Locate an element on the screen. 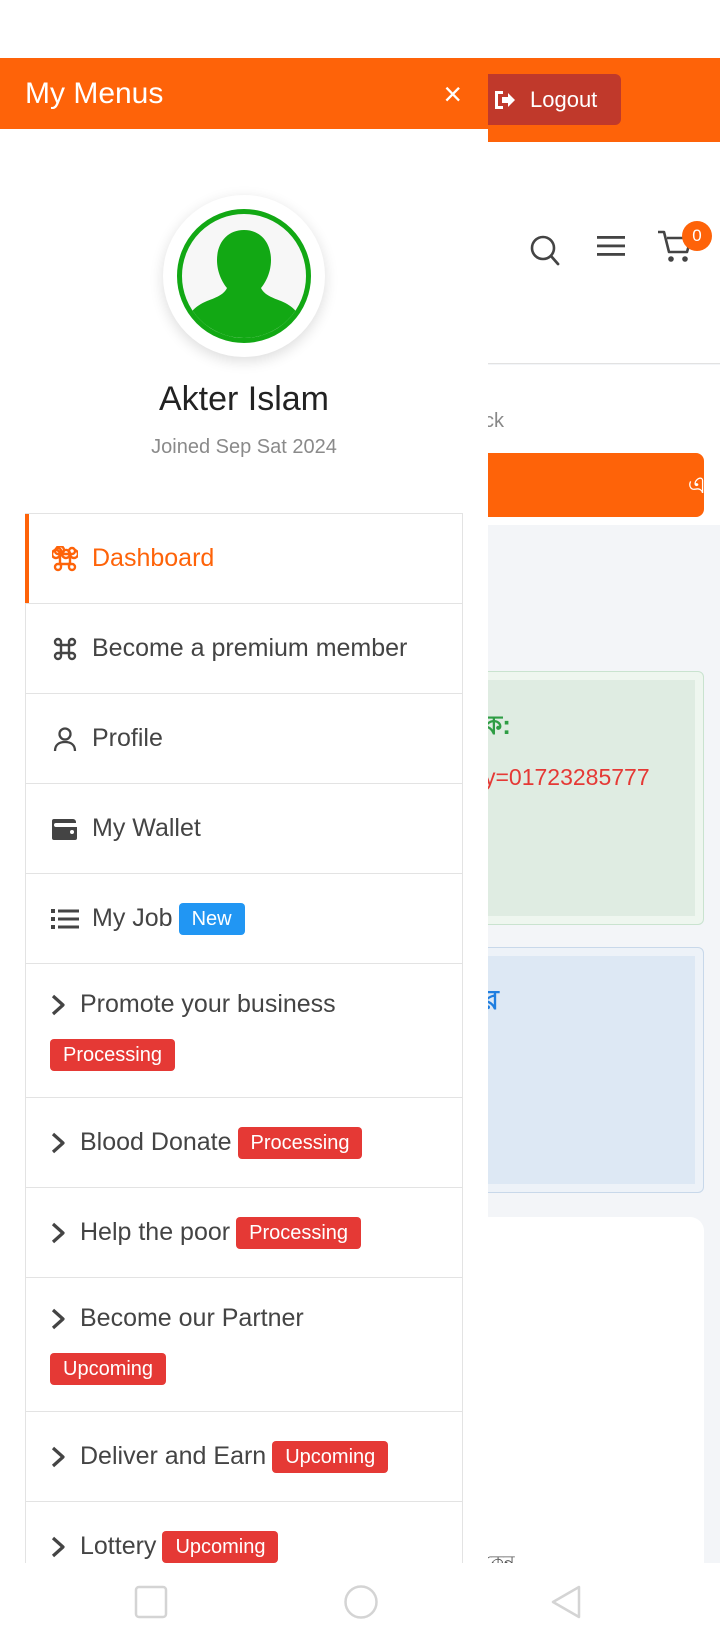 The height and width of the screenshot is (1640, 720). square-icon is located at coordinates (151, 1604).